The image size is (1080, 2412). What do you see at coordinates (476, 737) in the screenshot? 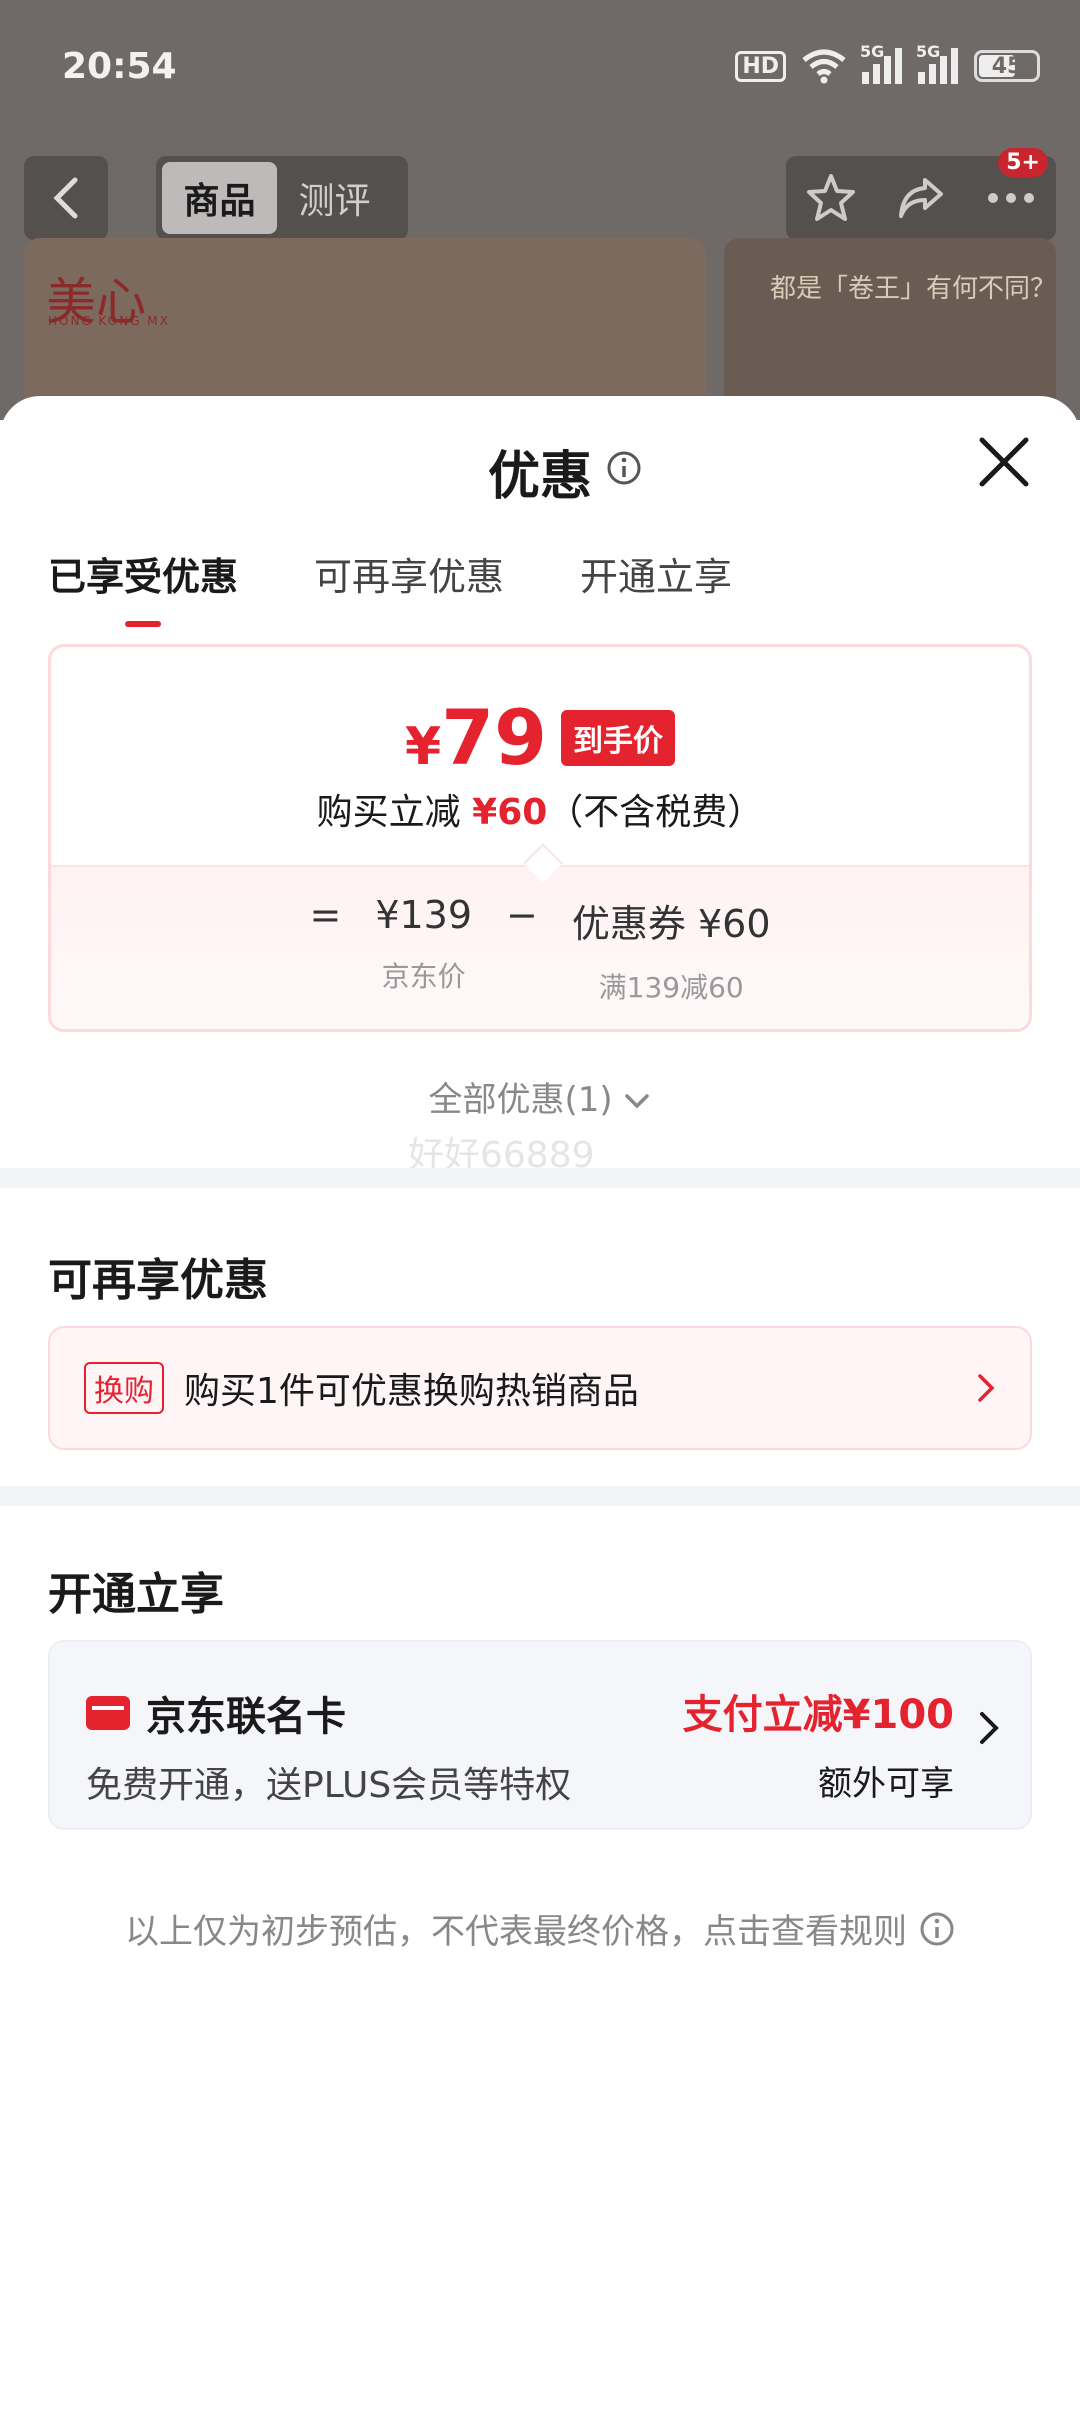
I see `final-price-amount: ¥79` at bounding box center [476, 737].